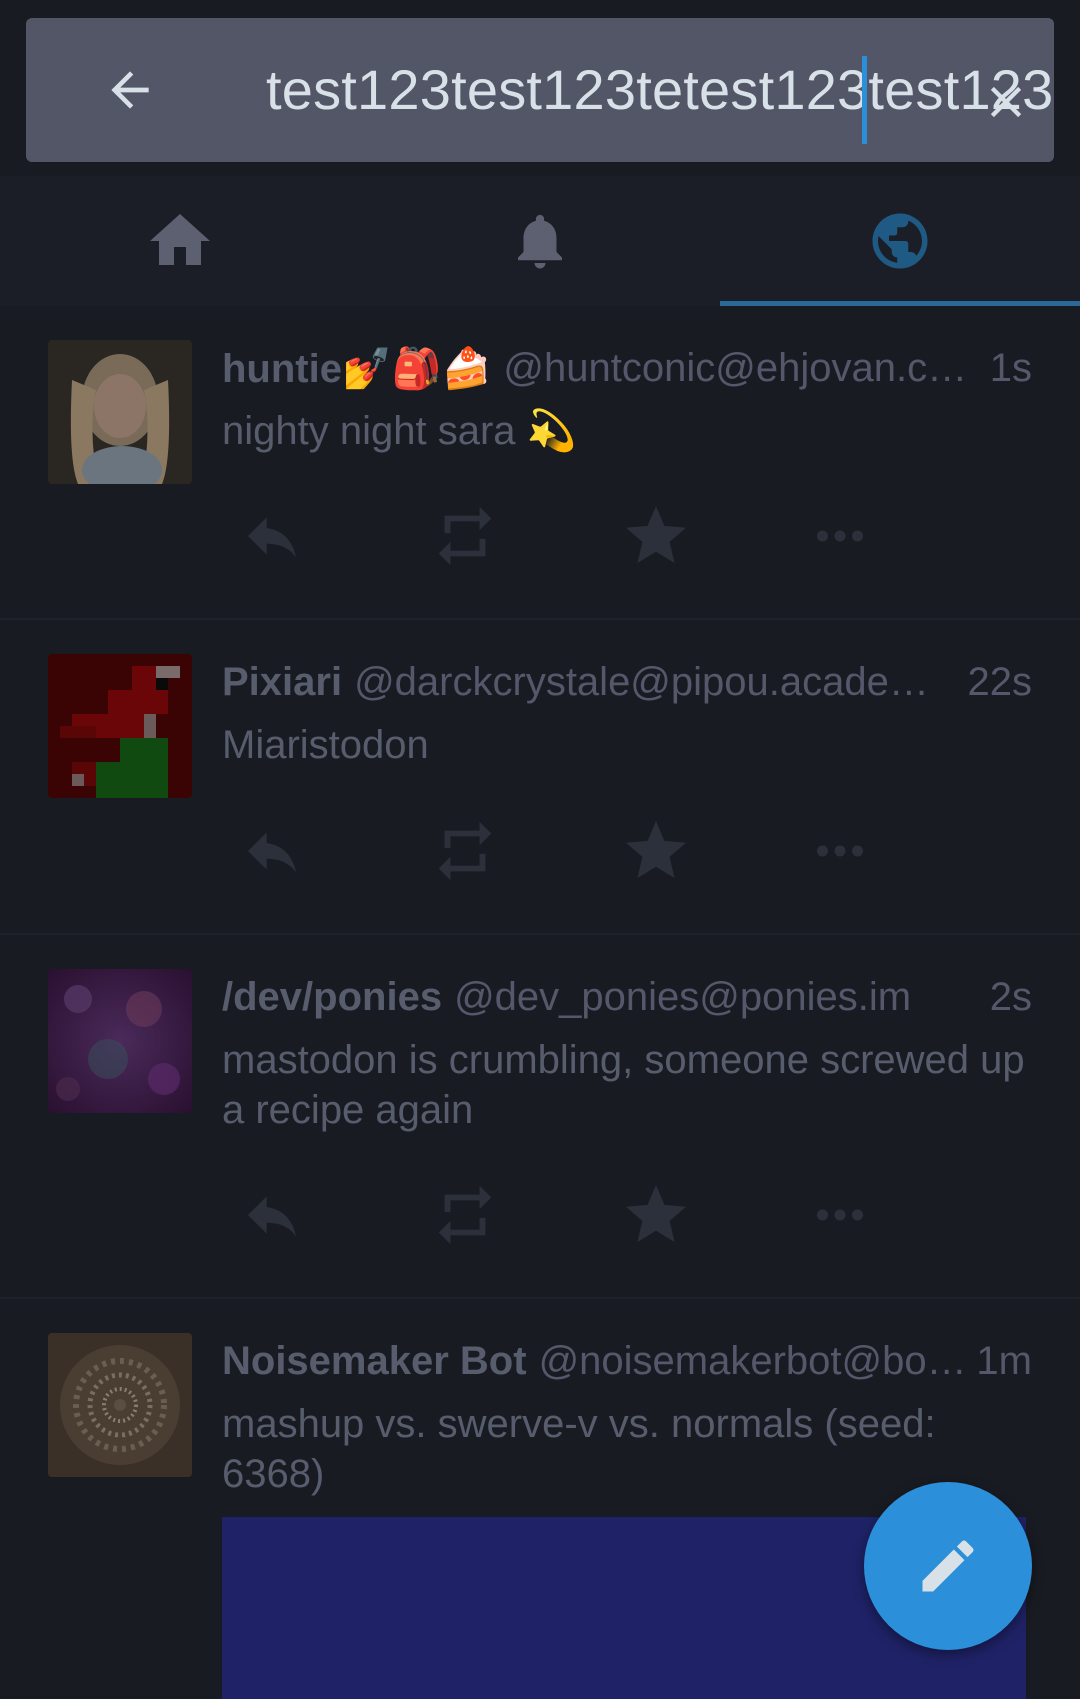 This screenshot has height=1699, width=1080. Describe the element at coordinates (325, 745) in the screenshot. I see `status-content: Miaristodon` at that location.